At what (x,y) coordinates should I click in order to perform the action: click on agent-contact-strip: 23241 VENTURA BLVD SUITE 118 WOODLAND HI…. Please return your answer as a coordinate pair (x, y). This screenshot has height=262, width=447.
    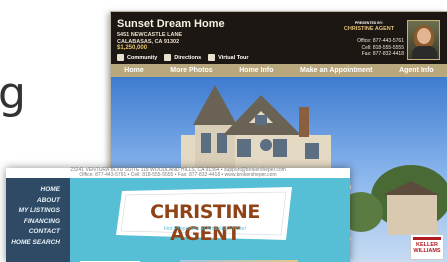
    Looking at the image, I should click on (178, 173).